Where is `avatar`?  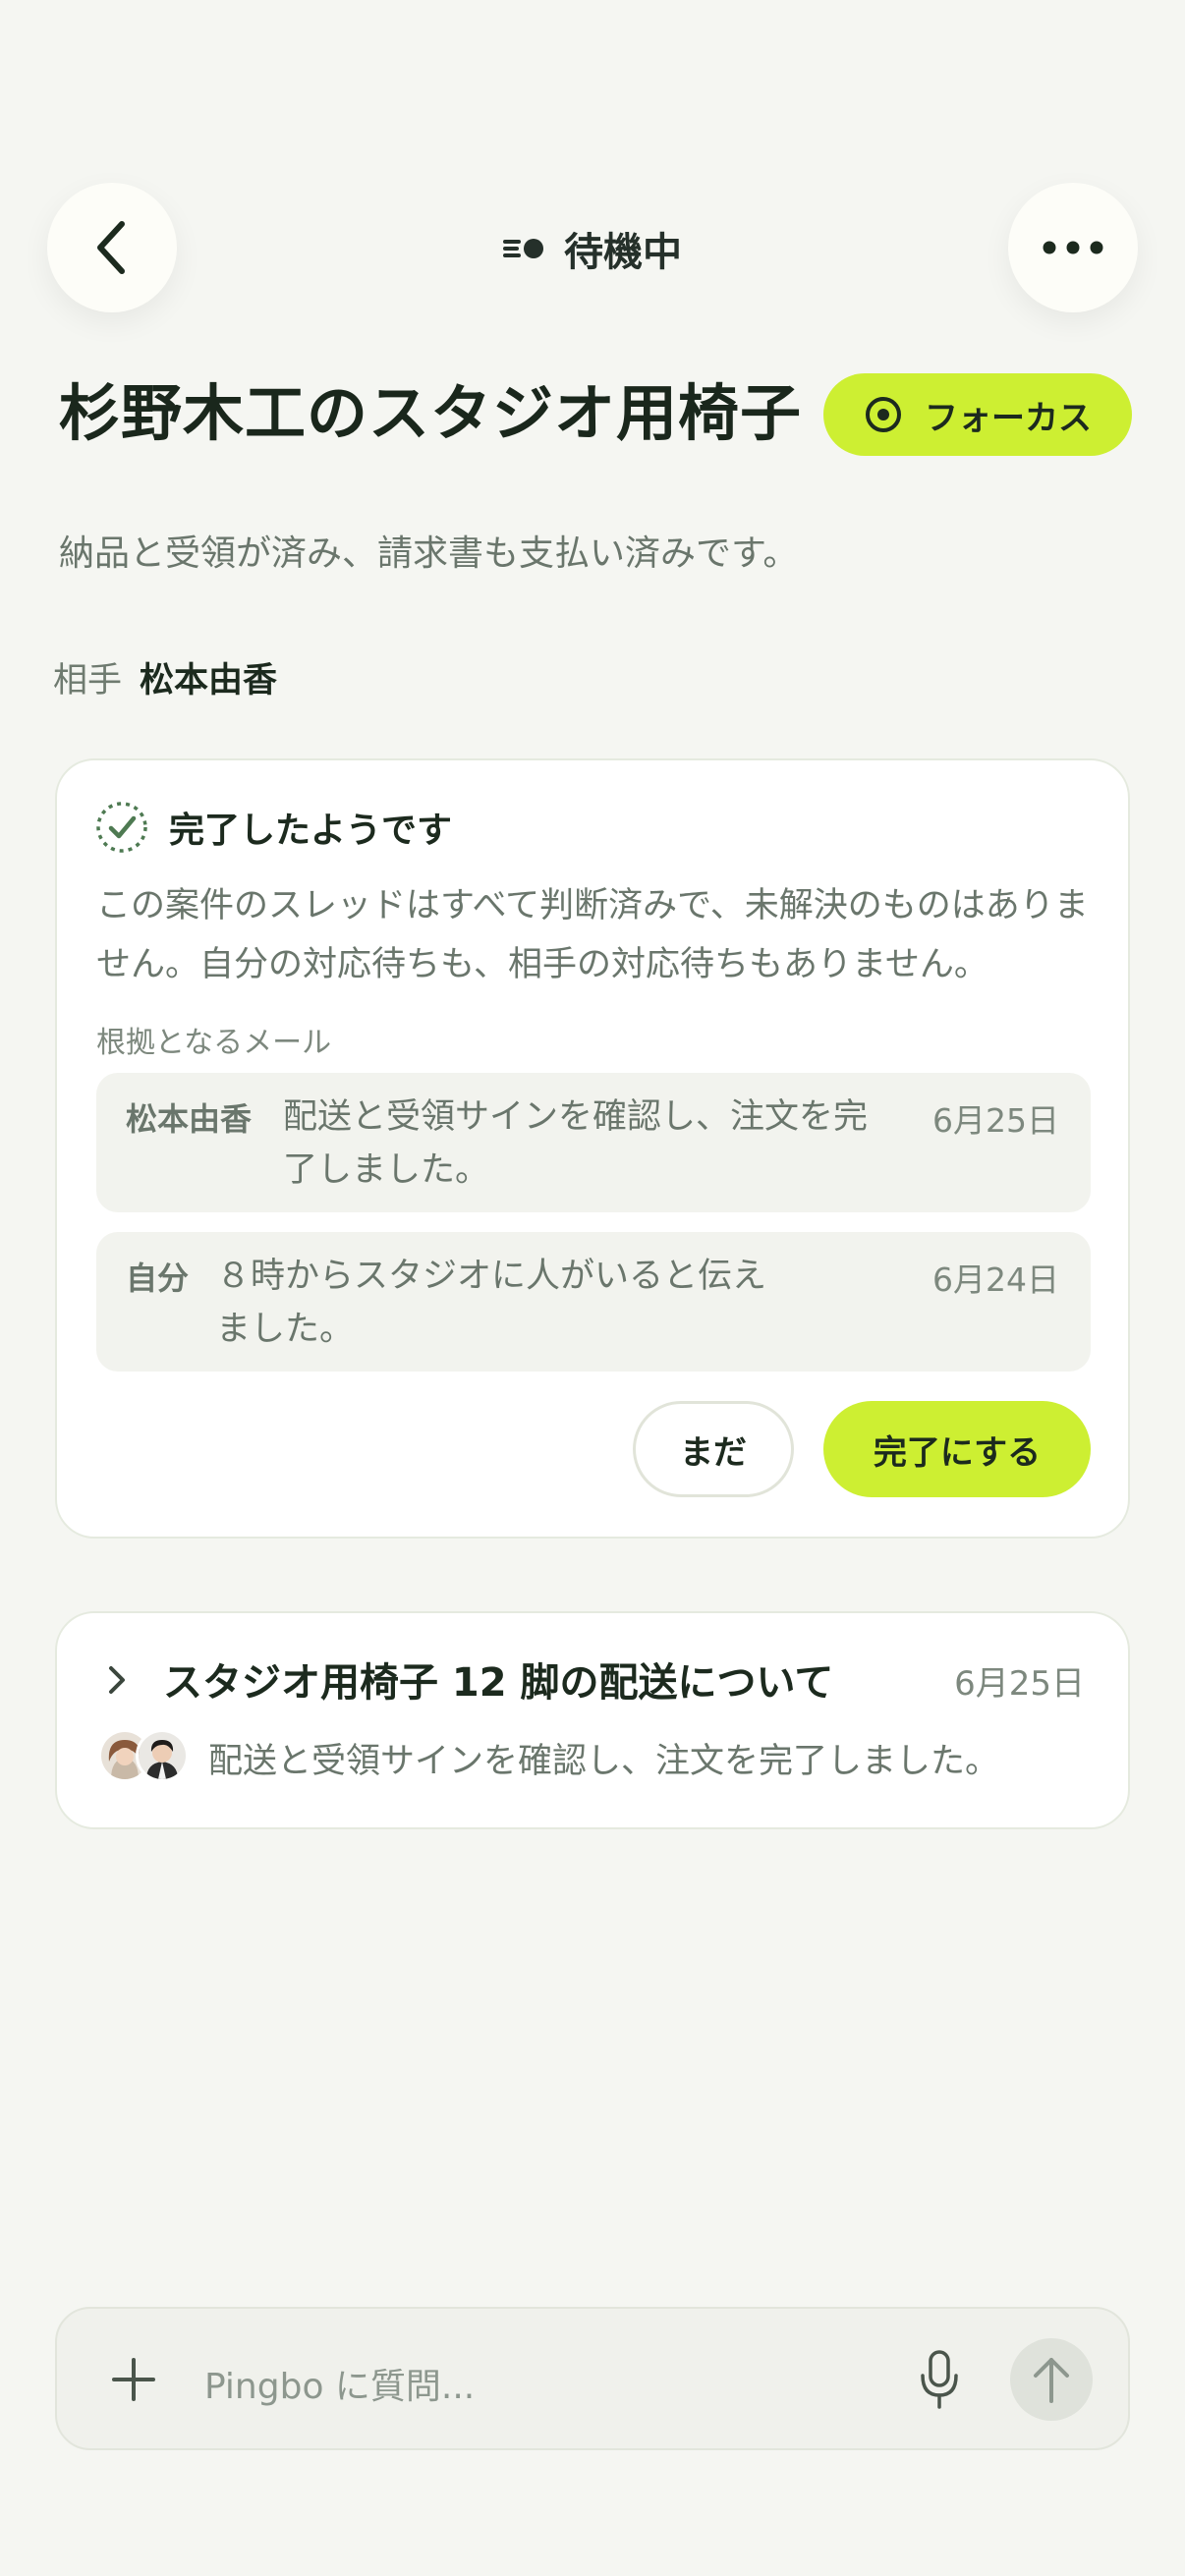
avatar is located at coordinates (163, 1755).